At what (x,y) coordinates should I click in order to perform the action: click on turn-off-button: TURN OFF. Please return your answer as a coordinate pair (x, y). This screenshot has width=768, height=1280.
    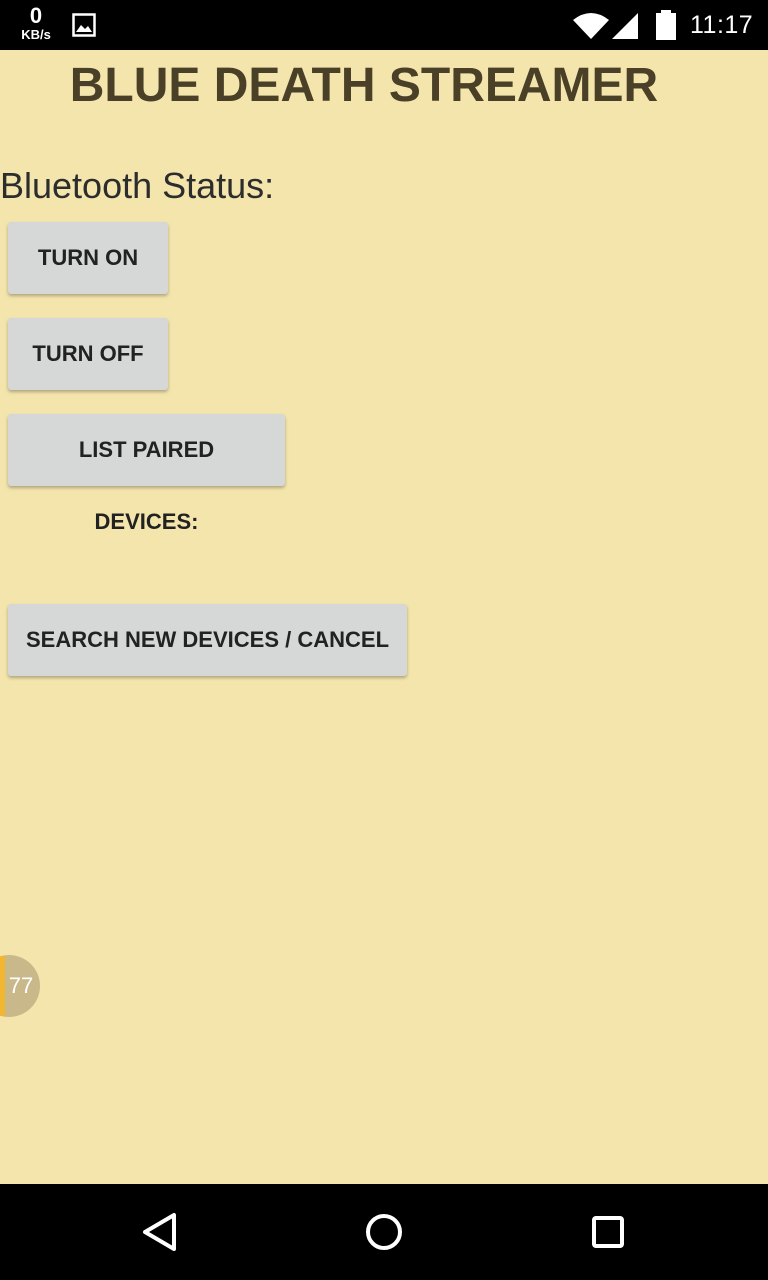
    Looking at the image, I should click on (88, 354).